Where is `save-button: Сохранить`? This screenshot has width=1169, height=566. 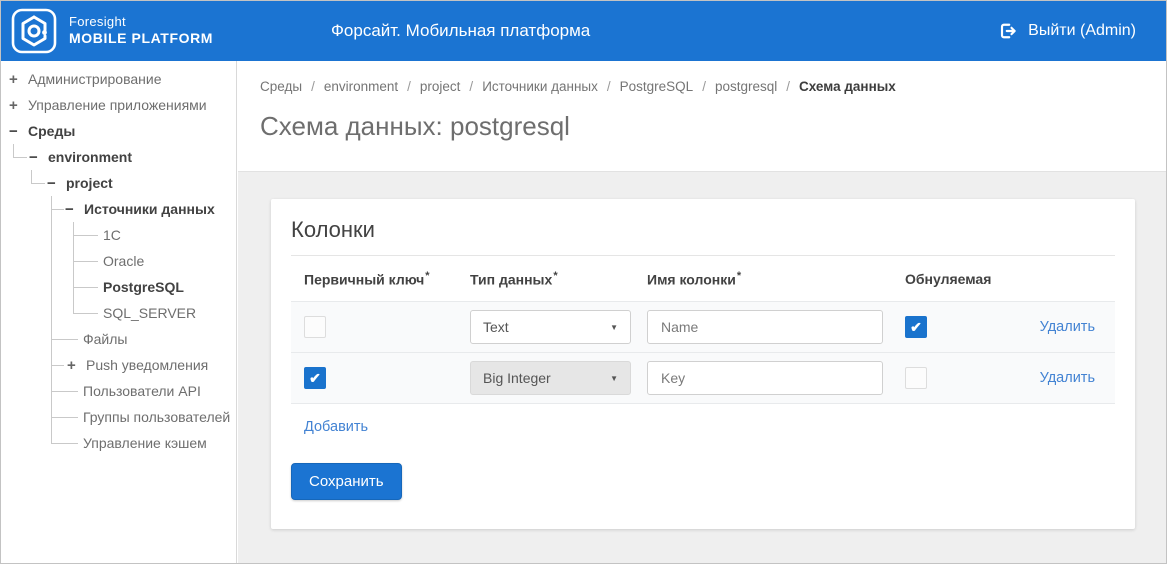
save-button: Сохранить is located at coordinates (346, 481).